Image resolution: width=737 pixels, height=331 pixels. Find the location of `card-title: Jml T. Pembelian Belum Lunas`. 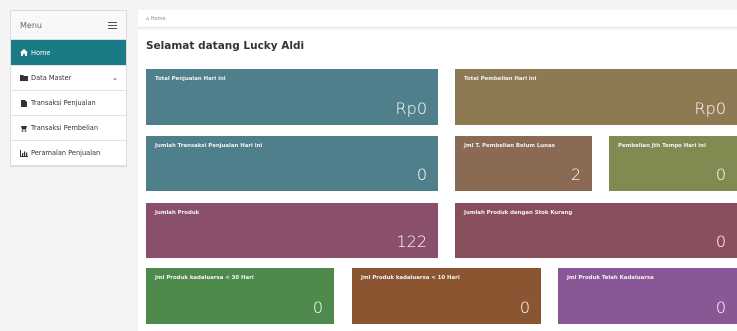

card-title: Jml T. Pembelian Belum Lunas is located at coordinates (509, 146).